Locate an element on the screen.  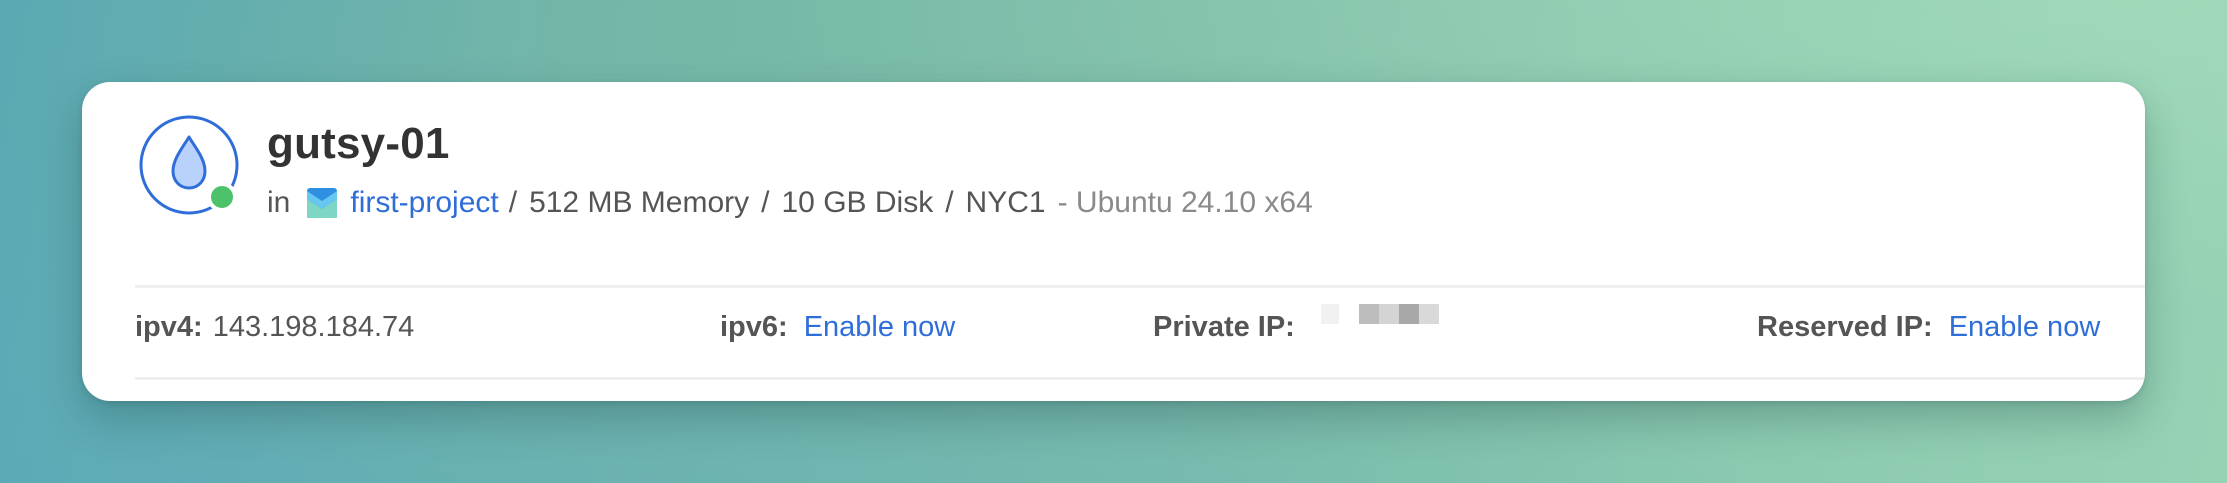
os-image: - Ubuntu 24.10 x64 is located at coordinates (1185, 202).